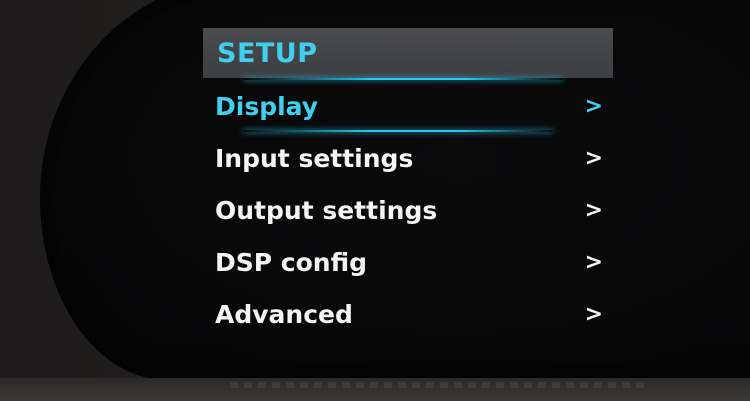 The image size is (750, 401). What do you see at coordinates (408, 53) in the screenshot?
I see `menu-title-bar: SETUP` at bounding box center [408, 53].